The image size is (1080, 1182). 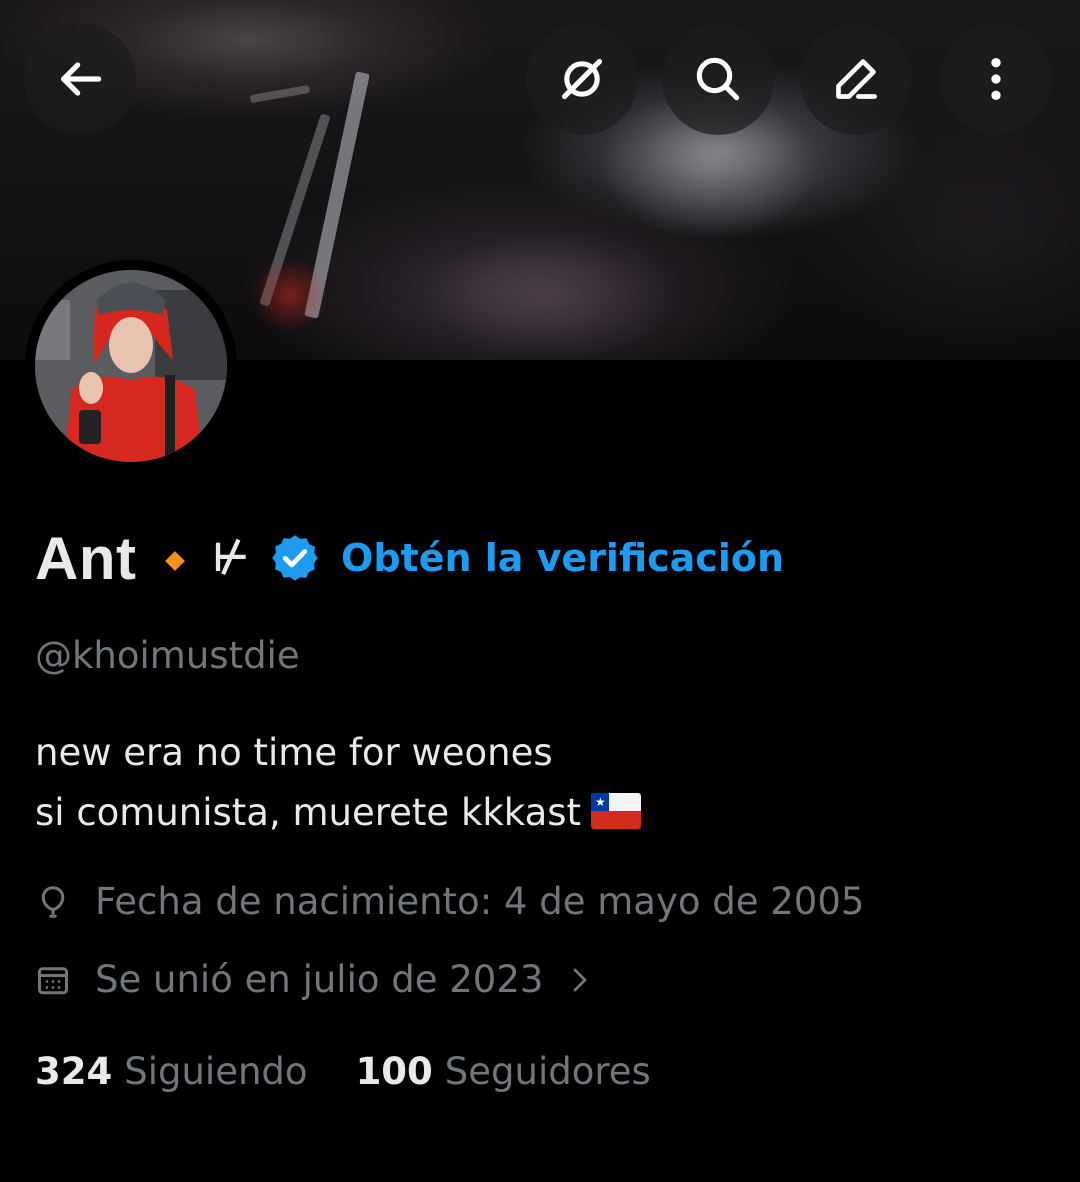 What do you see at coordinates (343, 1071) in the screenshot?
I see `follow-stats: 324 Siguiendo 100 Seguidores` at bounding box center [343, 1071].